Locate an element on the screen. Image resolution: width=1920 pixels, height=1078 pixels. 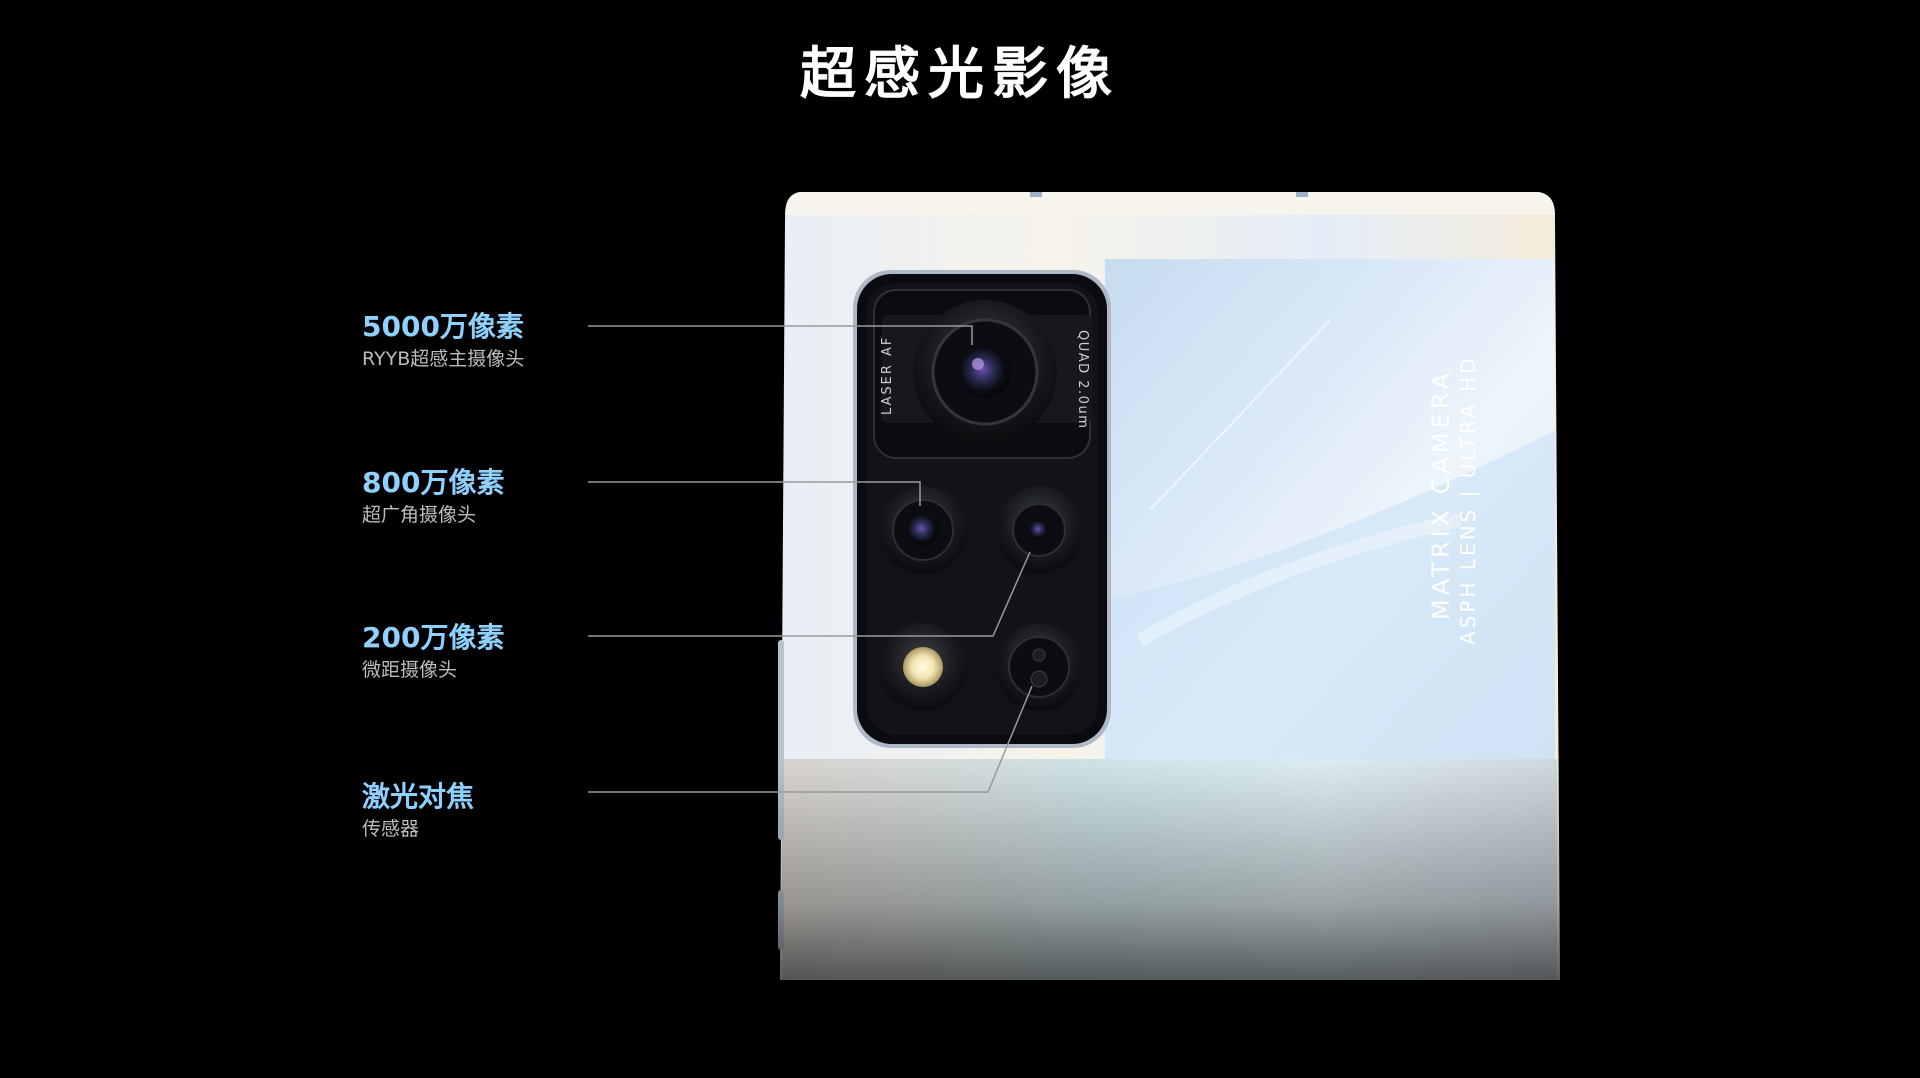
label-main-camera: 5000万像素 RYYB超感主摄像头 is located at coordinates (443, 341).